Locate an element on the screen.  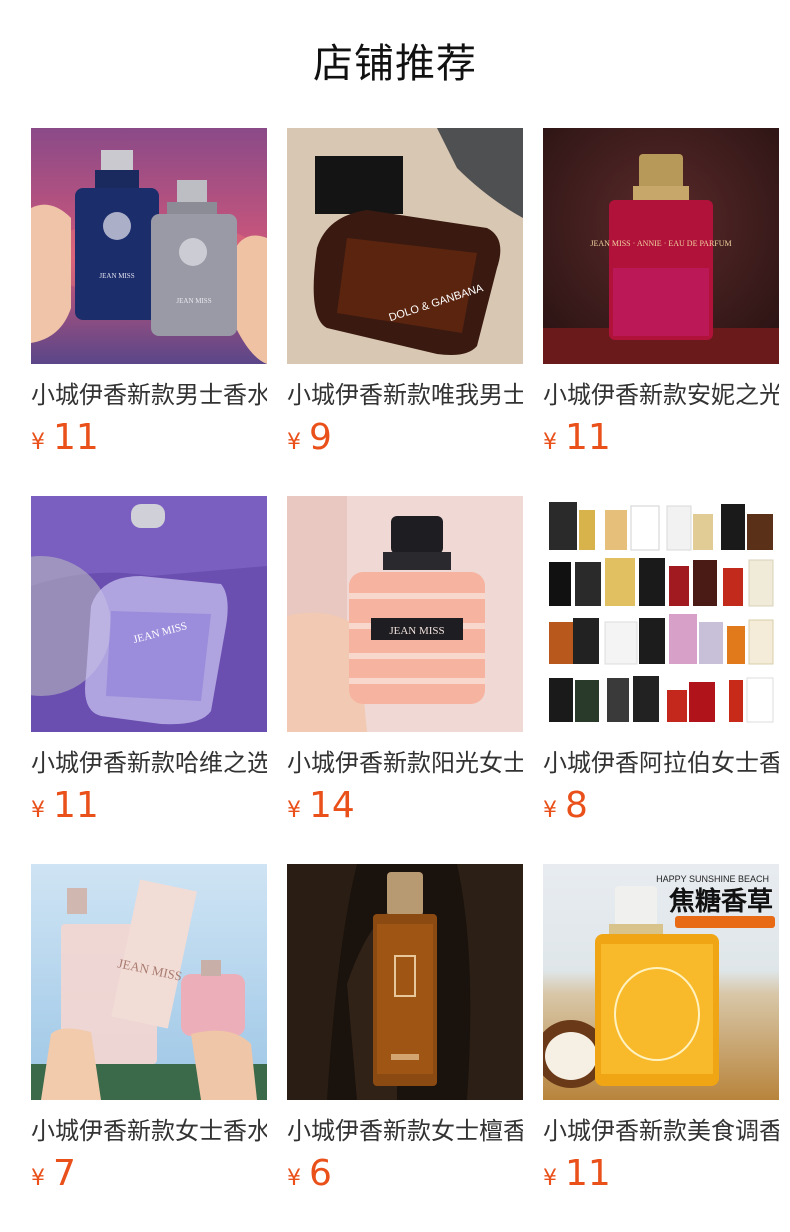
product-card: JEAN MISS JEAN MISS 小城伊香新款男士香水 ¥11 is located at coordinates (149, 312).